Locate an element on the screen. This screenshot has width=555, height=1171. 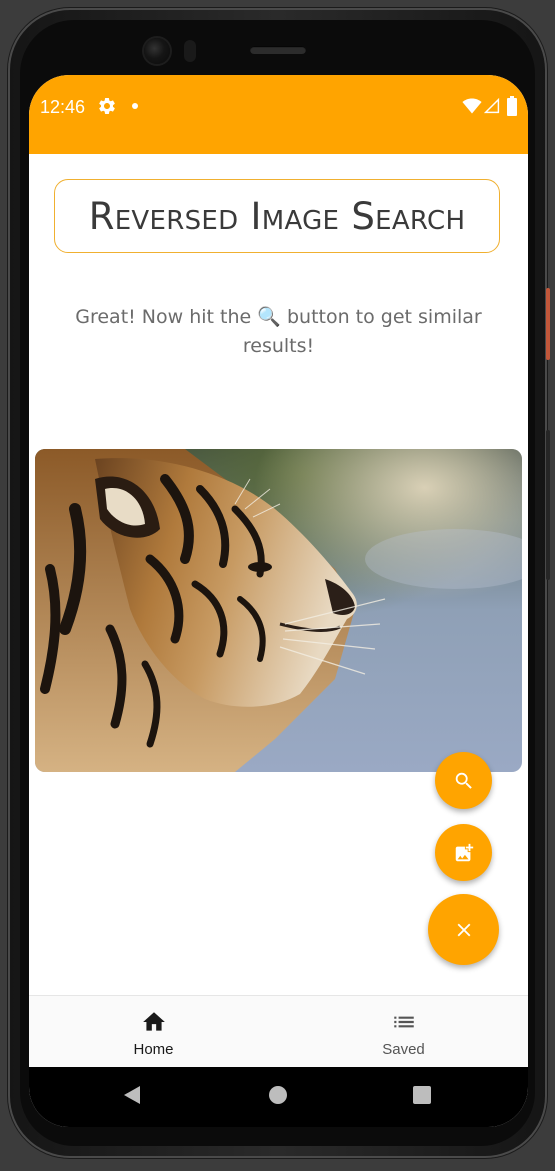
close-fab-button is located at coordinates (463, 929).